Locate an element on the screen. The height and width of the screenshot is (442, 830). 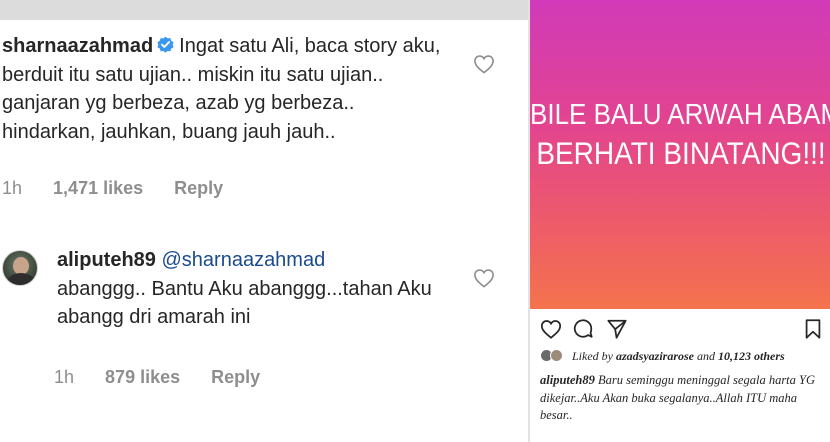
avatar is located at coordinates (20, 268).